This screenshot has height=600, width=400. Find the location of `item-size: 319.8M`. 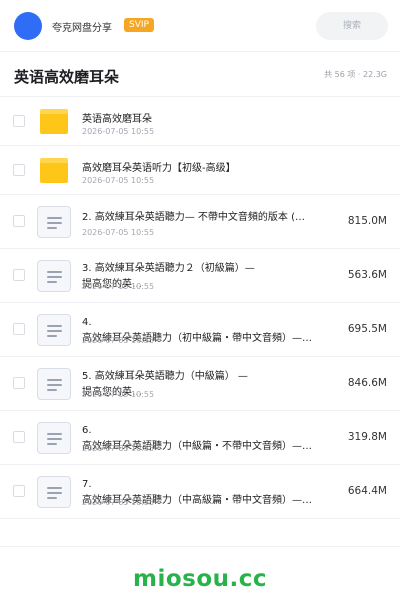

item-size: 319.8M is located at coordinates (367, 437).